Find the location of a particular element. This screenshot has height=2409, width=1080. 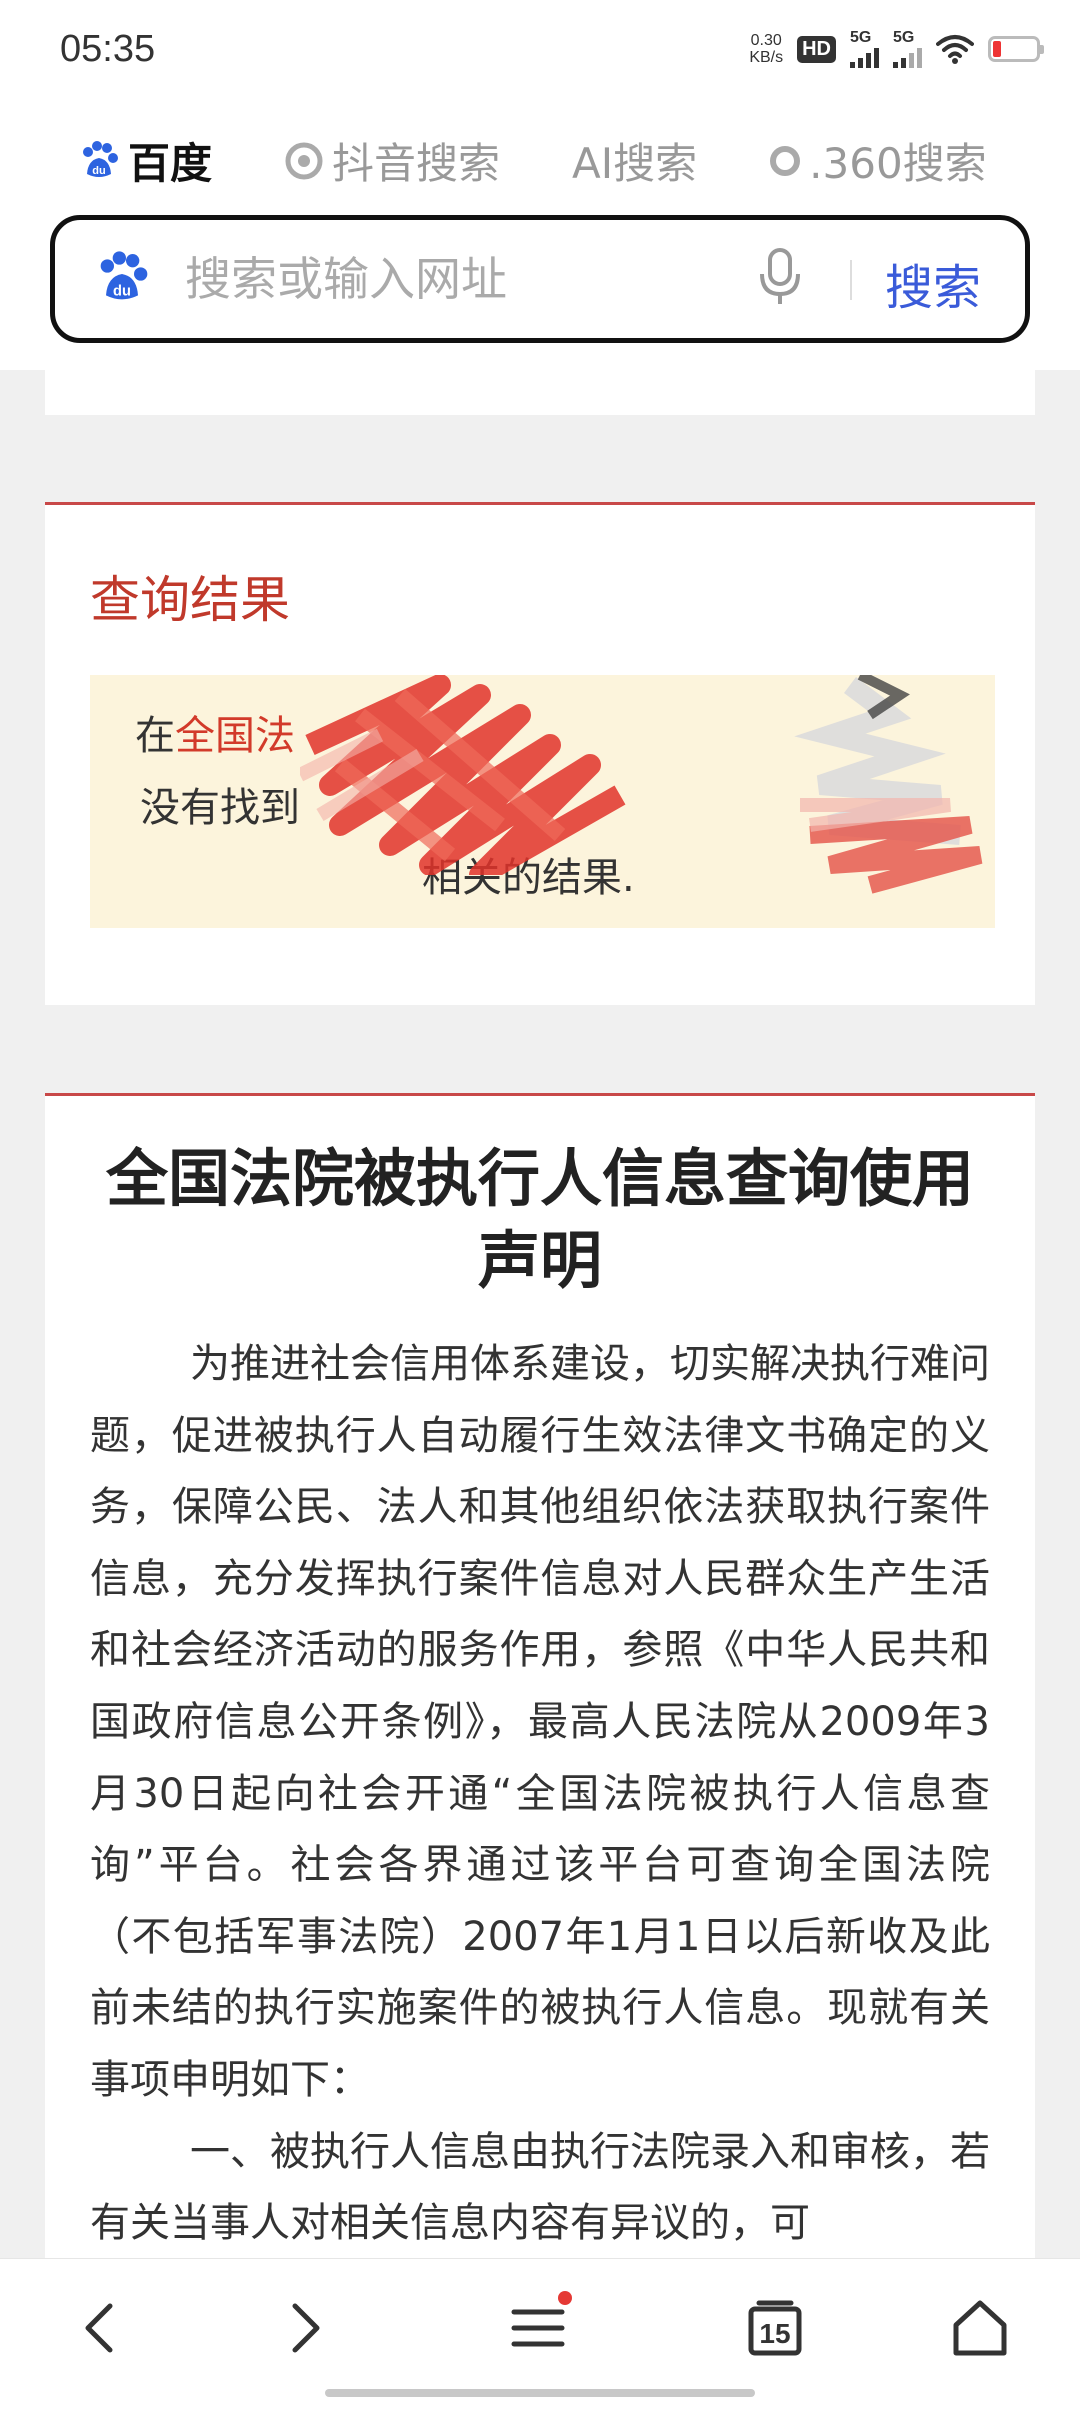

search-button: 搜索 is located at coordinates (933, 283).